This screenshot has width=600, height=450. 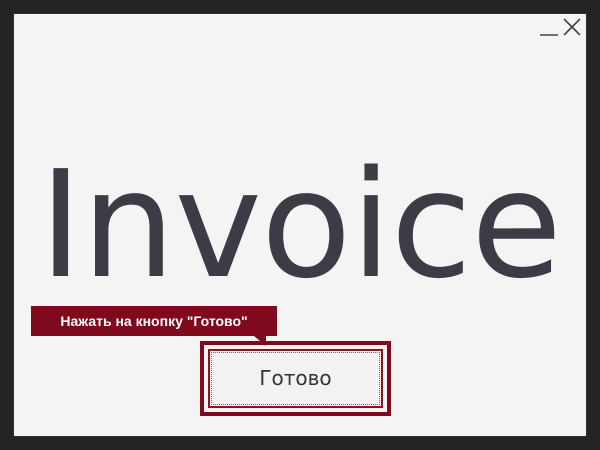 What do you see at coordinates (549, 35) in the screenshot?
I see `minimize-icon` at bounding box center [549, 35].